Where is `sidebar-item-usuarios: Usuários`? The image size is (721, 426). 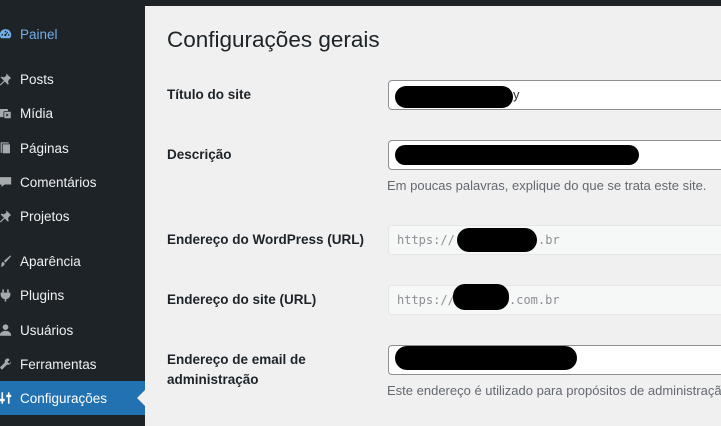 sidebar-item-usuarios: Usuários is located at coordinates (72, 330).